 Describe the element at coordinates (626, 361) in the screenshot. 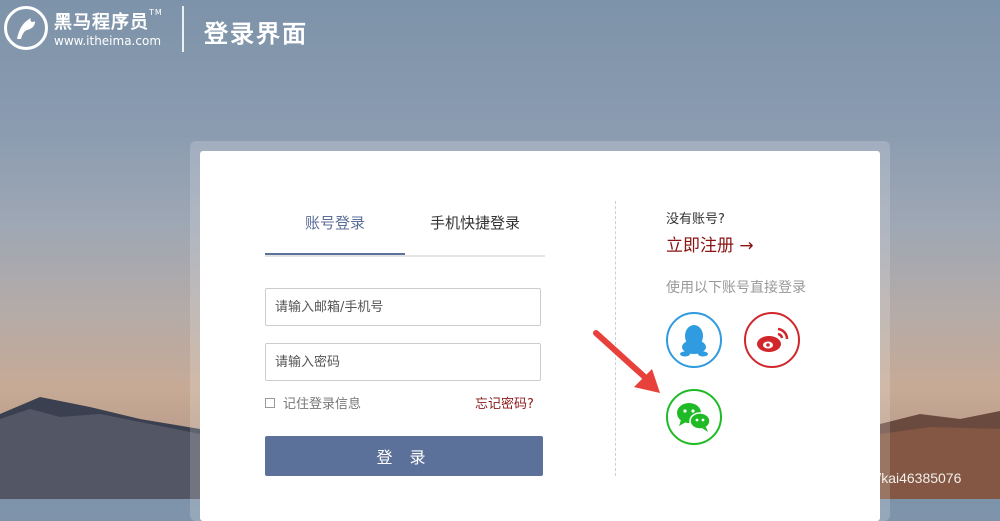

I see `red-arrow-icon` at that location.